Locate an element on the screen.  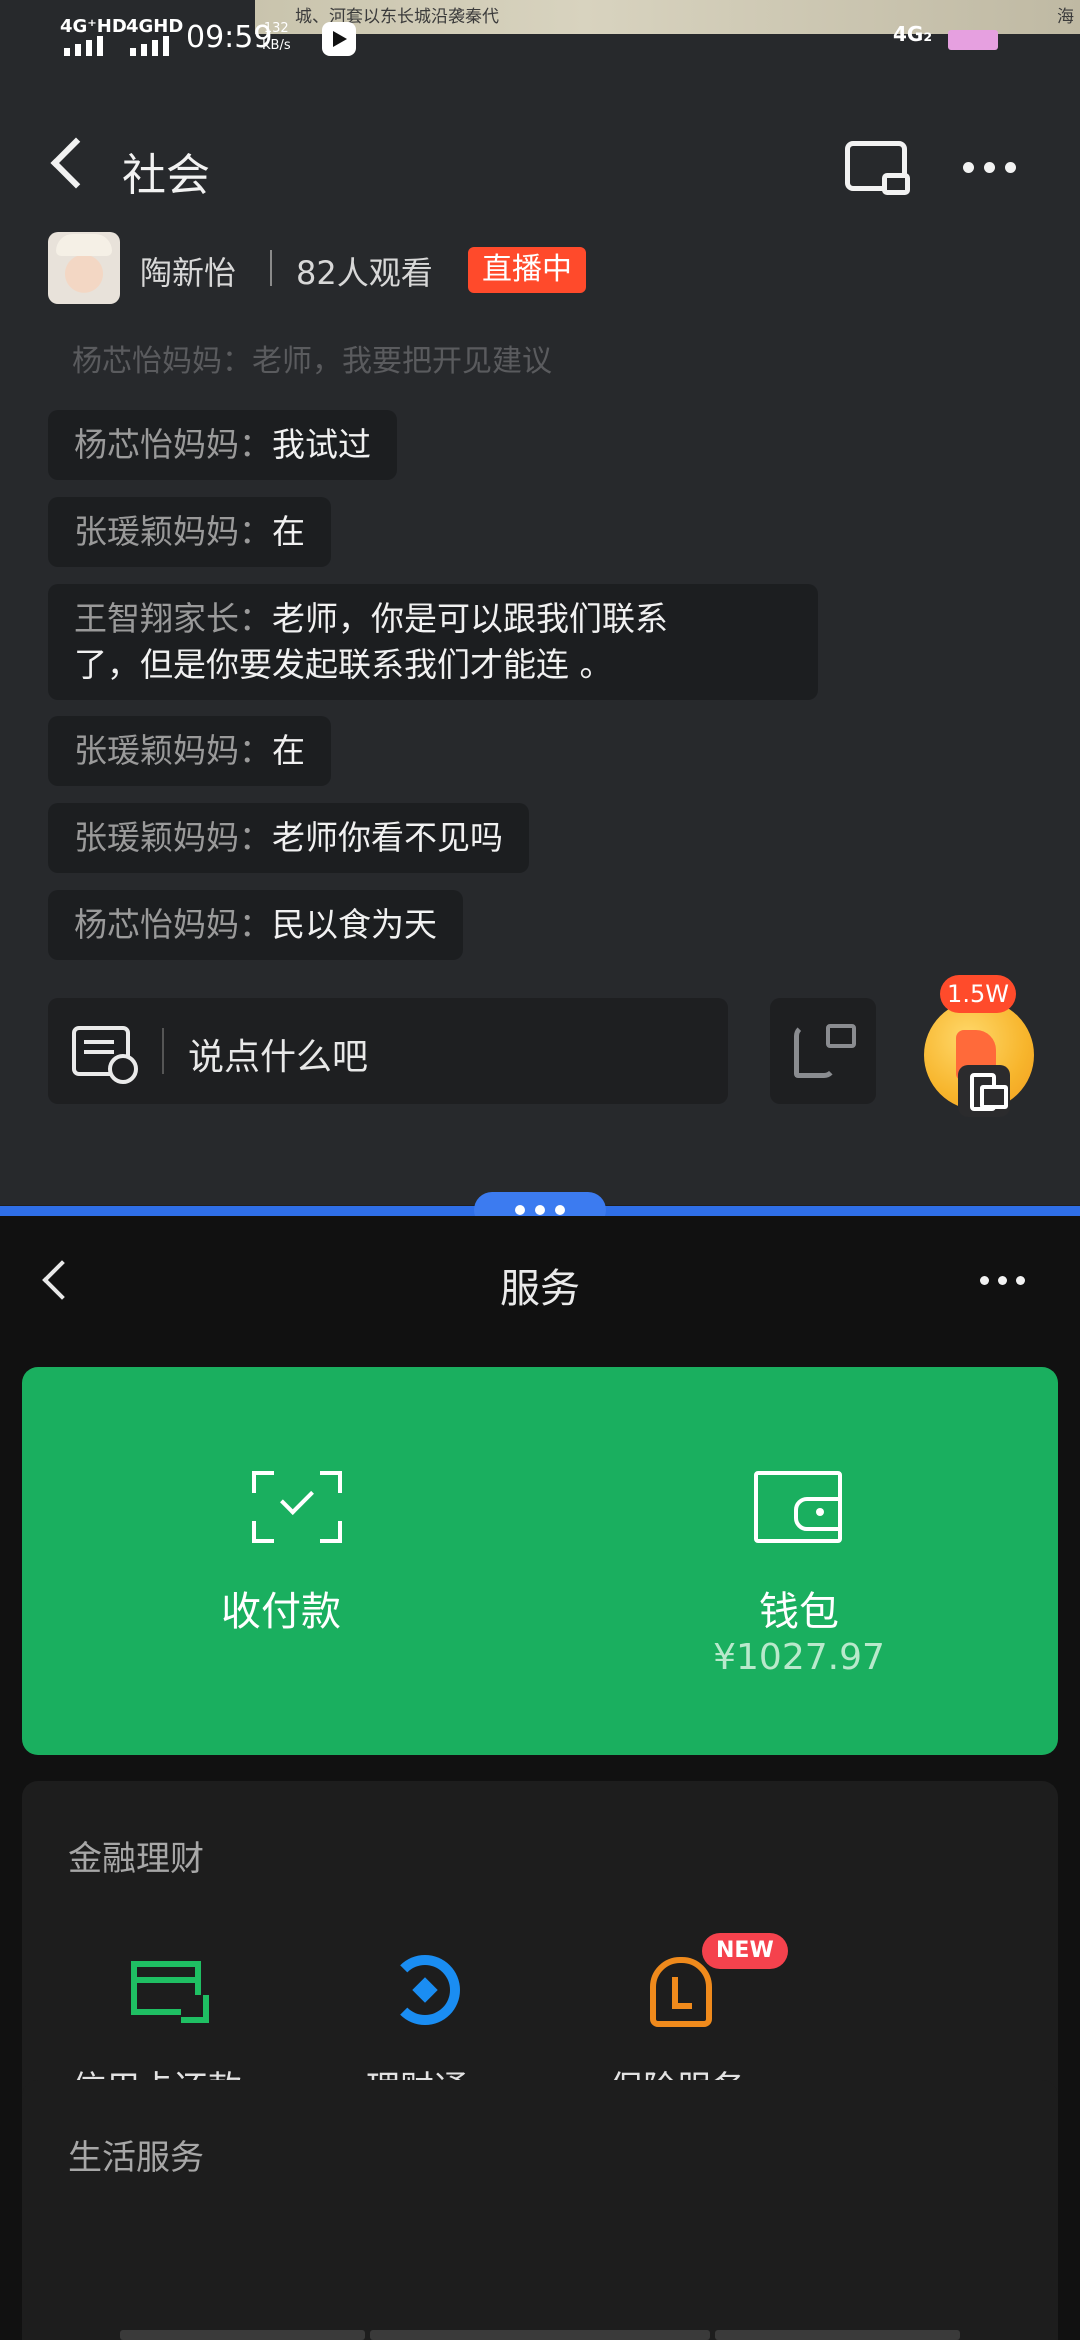
picture-in-picture-icon is located at coordinates (877, 168).